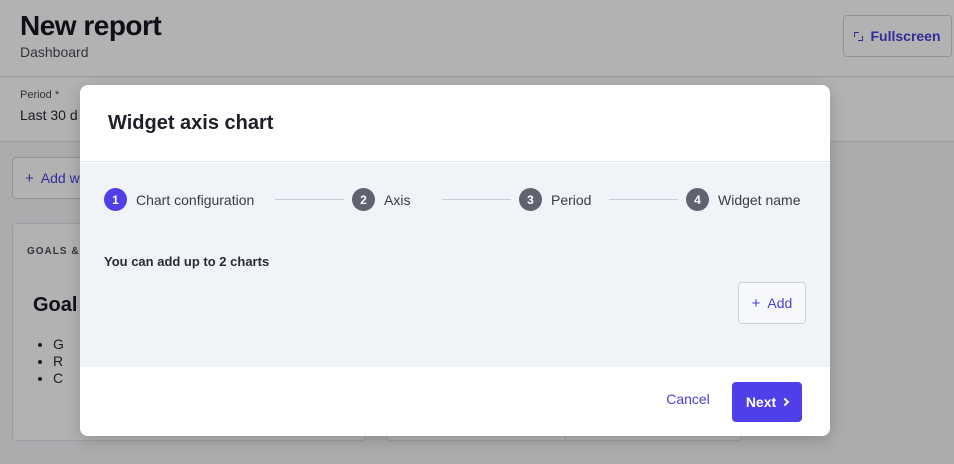 Image resolution: width=954 pixels, height=464 pixels. I want to click on modal-title: Widget axis chart, so click(191, 123).